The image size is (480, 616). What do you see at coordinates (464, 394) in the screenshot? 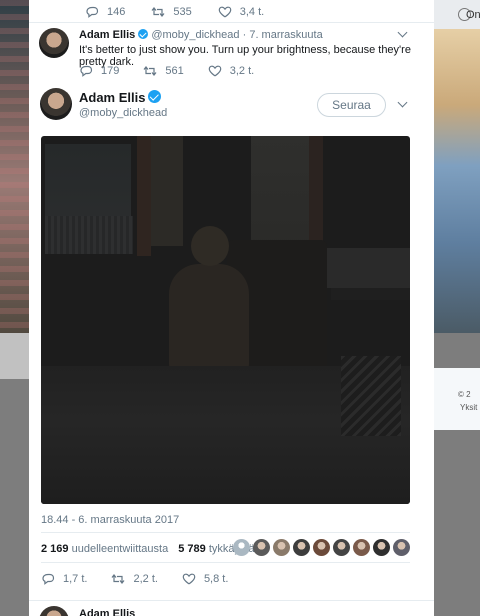
I see `background-footer-copyright: © 2` at bounding box center [464, 394].